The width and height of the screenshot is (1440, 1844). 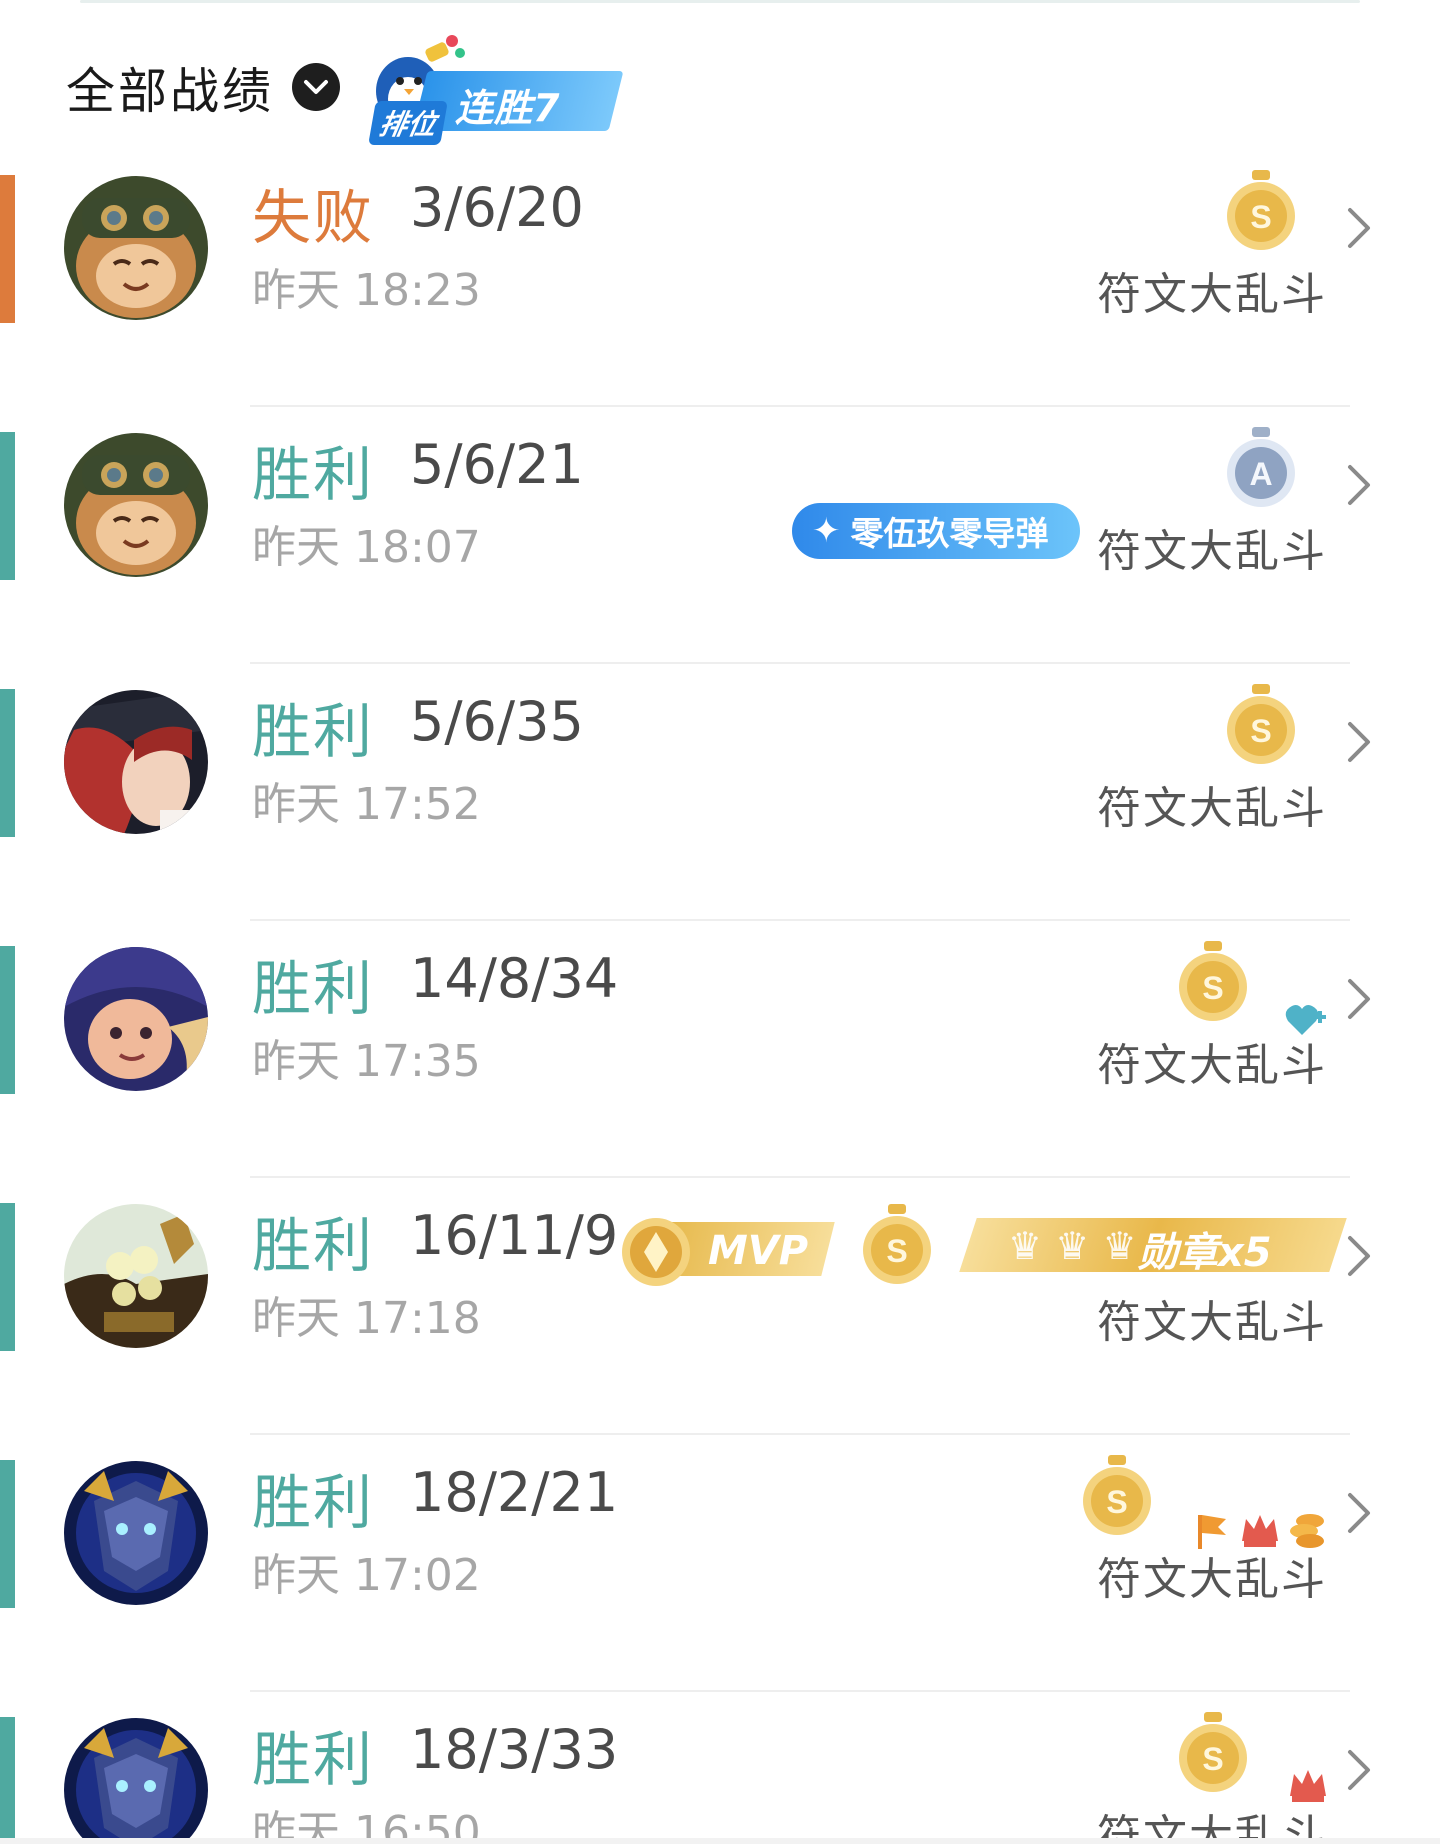 What do you see at coordinates (366, 547) in the screenshot?
I see `match-time: 昨天 18:07` at bounding box center [366, 547].